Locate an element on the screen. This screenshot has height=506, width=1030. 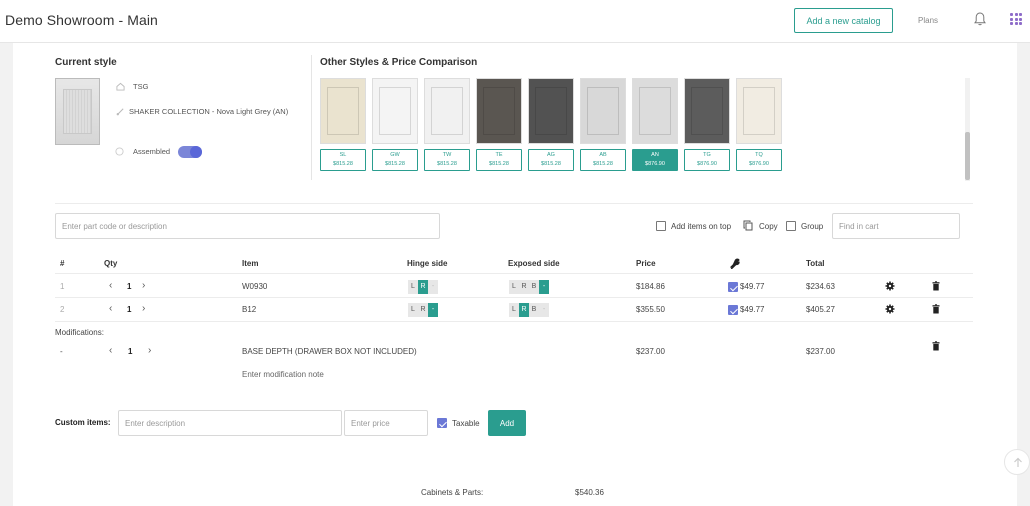
copy-label: Copy is located at coordinates (768, 226).